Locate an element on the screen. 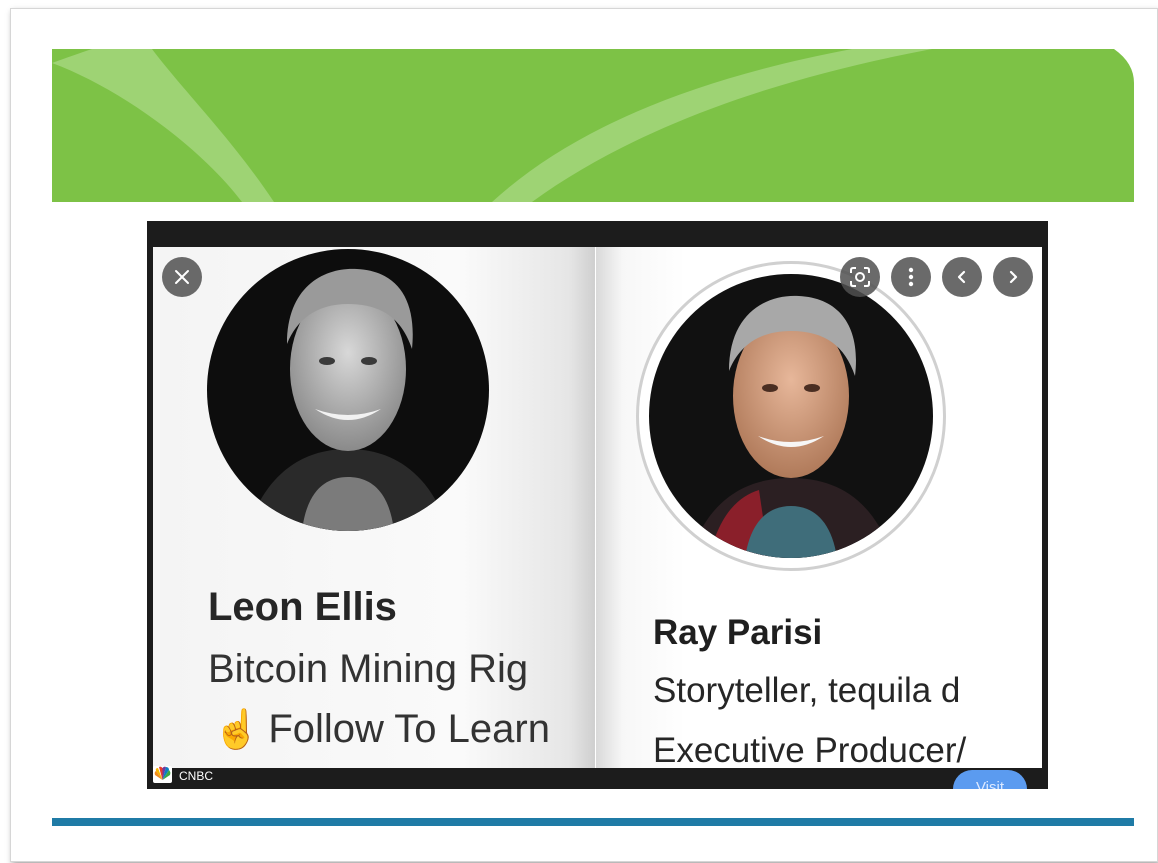  pointing-up-emoji-icon: ☝ is located at coordinates (237, 730).